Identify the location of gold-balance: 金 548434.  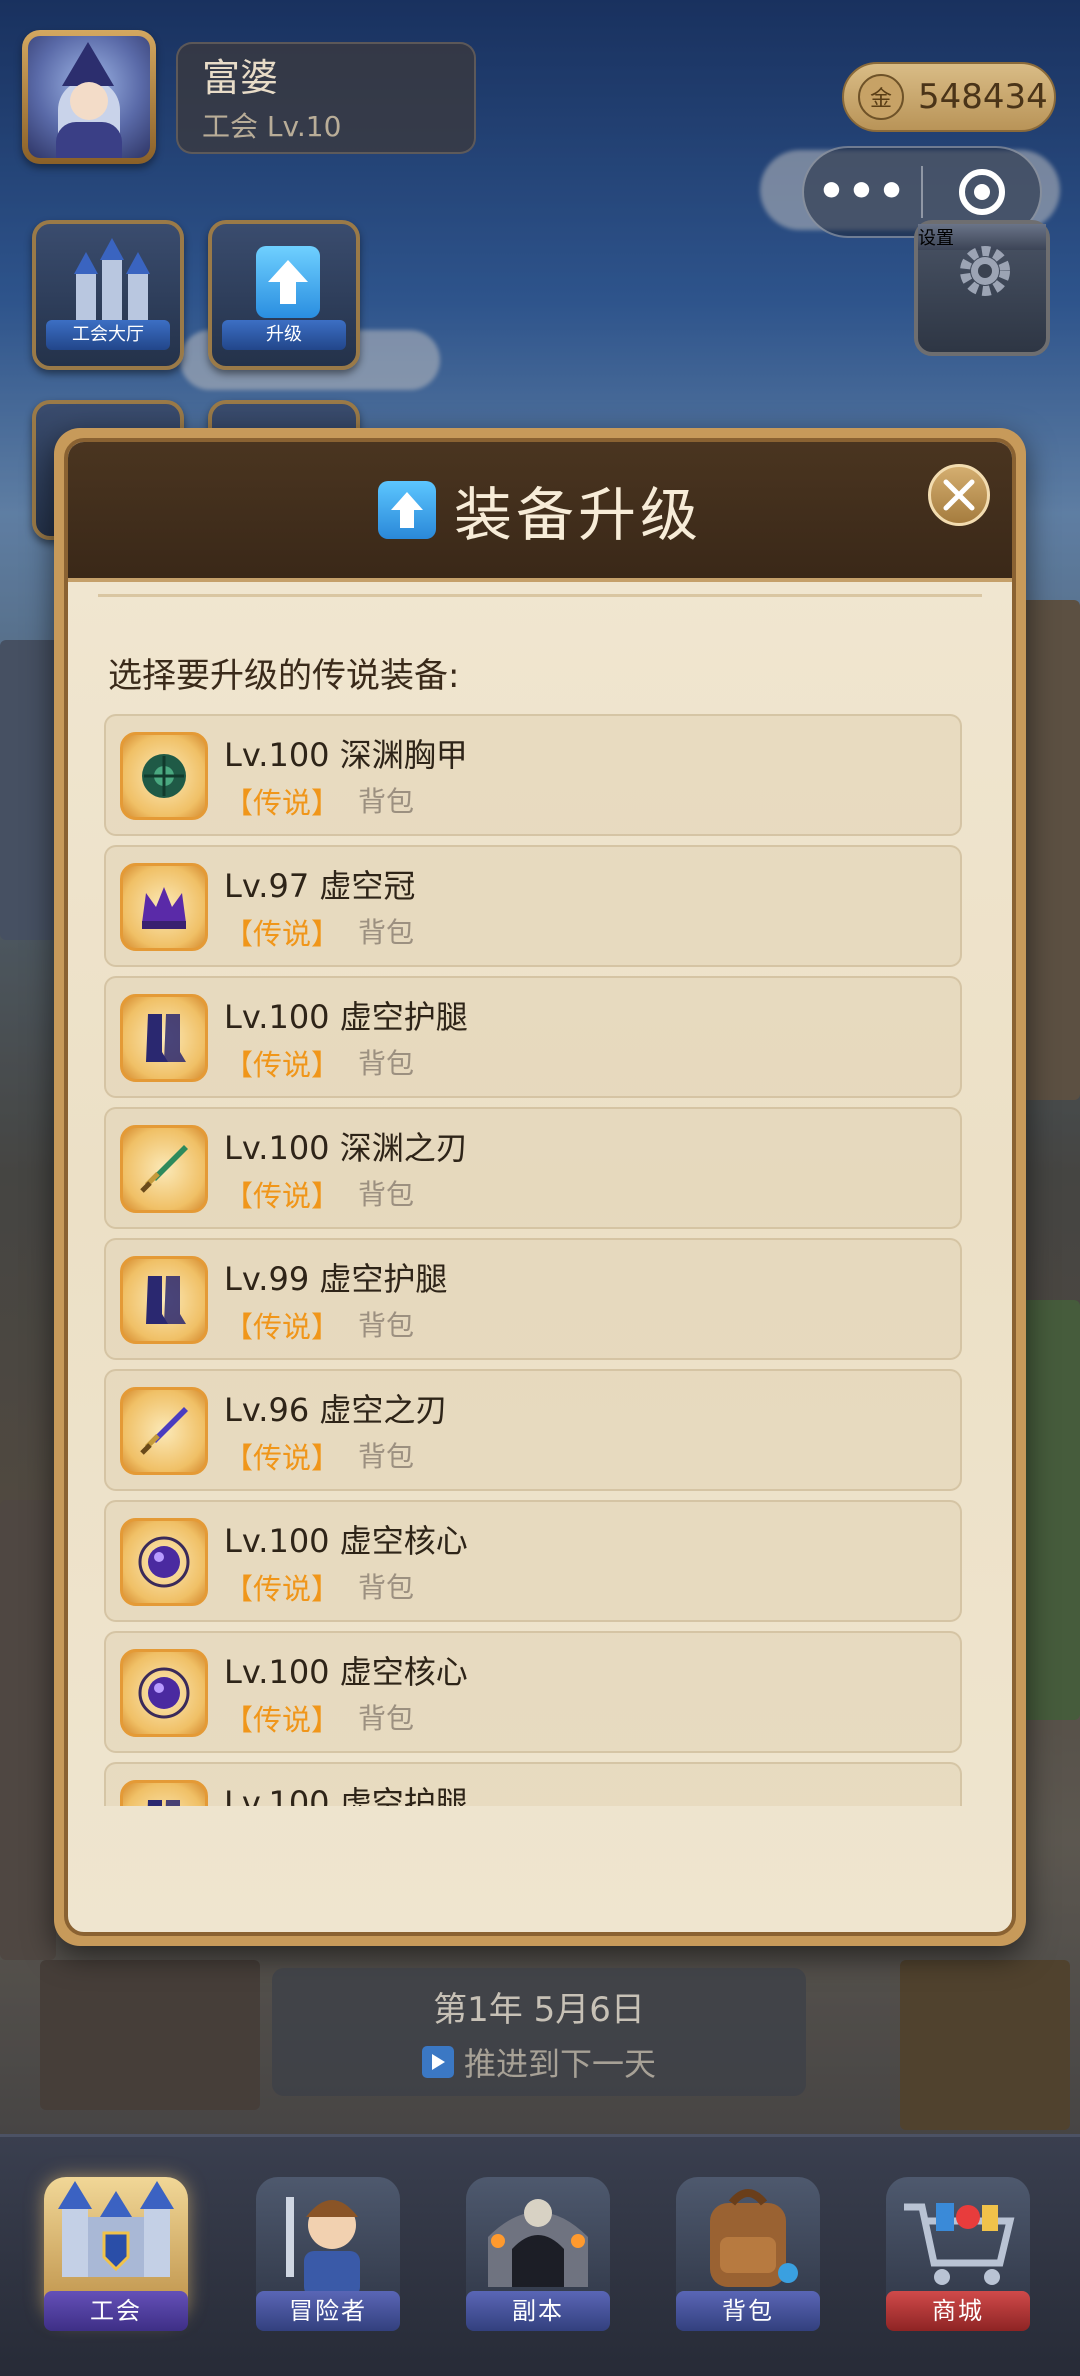
(949, 97).